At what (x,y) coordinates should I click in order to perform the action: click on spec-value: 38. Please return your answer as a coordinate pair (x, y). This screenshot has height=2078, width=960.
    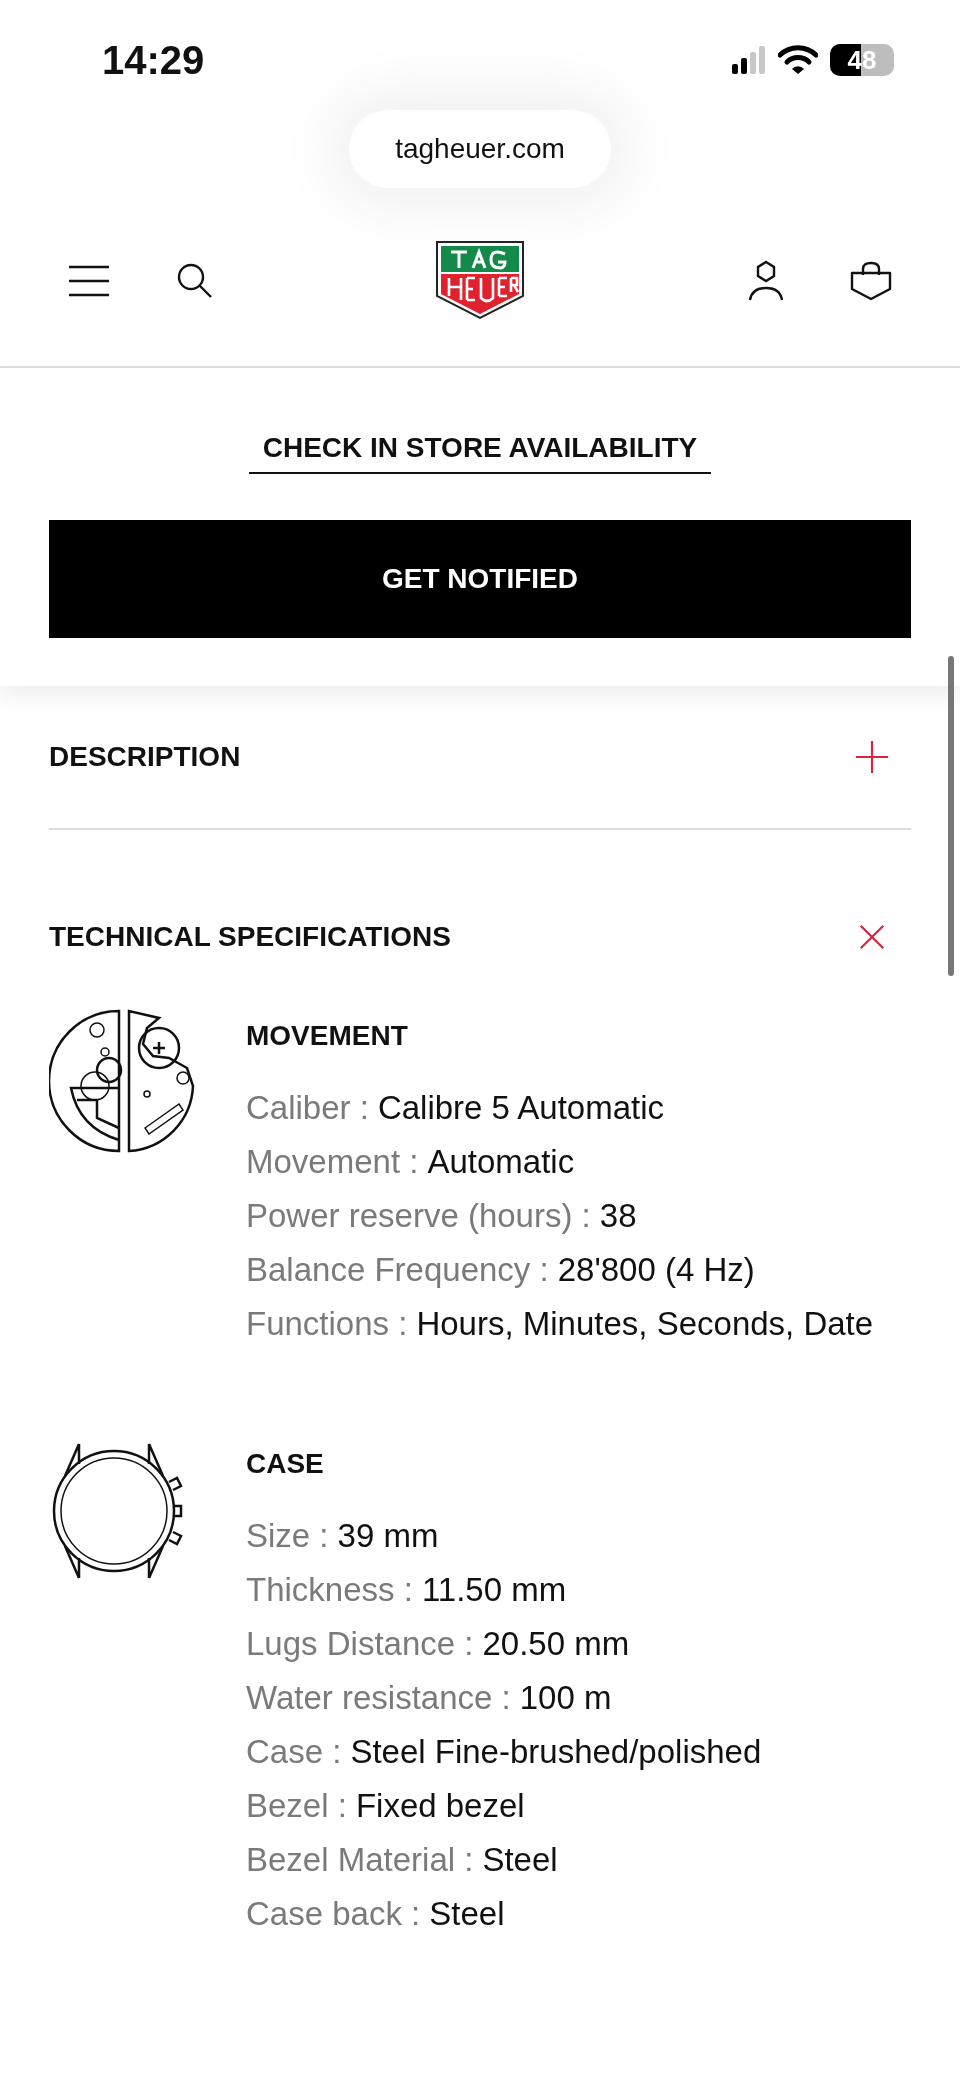
    Looking at the image, I should click on (618, 1216).